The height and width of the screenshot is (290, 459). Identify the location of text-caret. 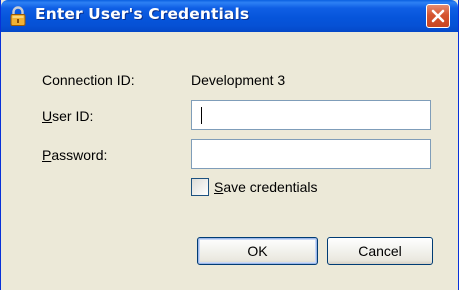
(201, 115).